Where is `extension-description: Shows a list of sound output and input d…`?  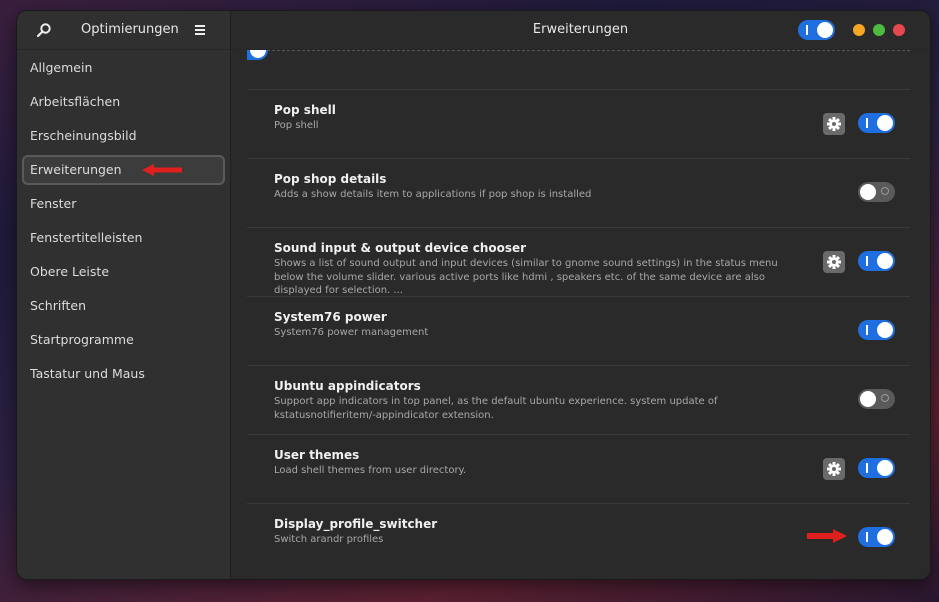
extension-description: Shows a list of sound output and input d… is located at coordinates (526, 277).